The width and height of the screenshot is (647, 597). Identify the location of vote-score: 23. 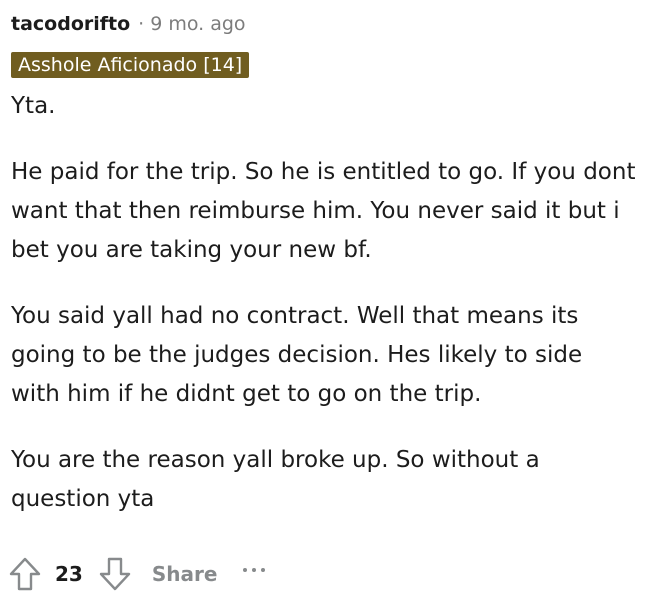
(69, 574).